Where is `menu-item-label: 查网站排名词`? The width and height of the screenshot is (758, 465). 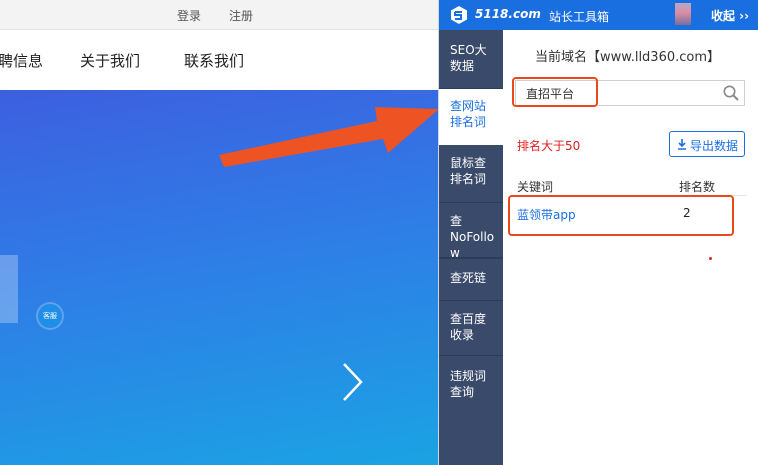 menu-item-label: 查网站排名词 is located at coordinates (468, 114).